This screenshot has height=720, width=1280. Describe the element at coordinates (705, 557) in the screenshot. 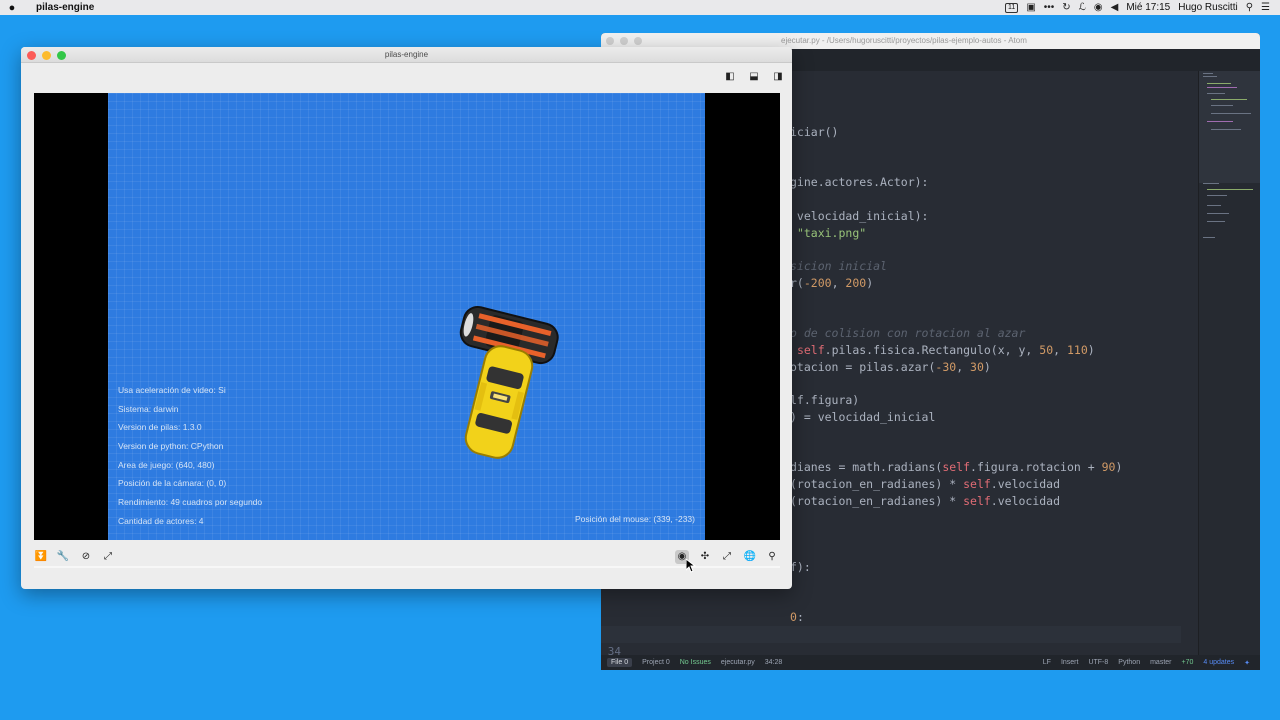

I see `position-icon: ✣` at that location.